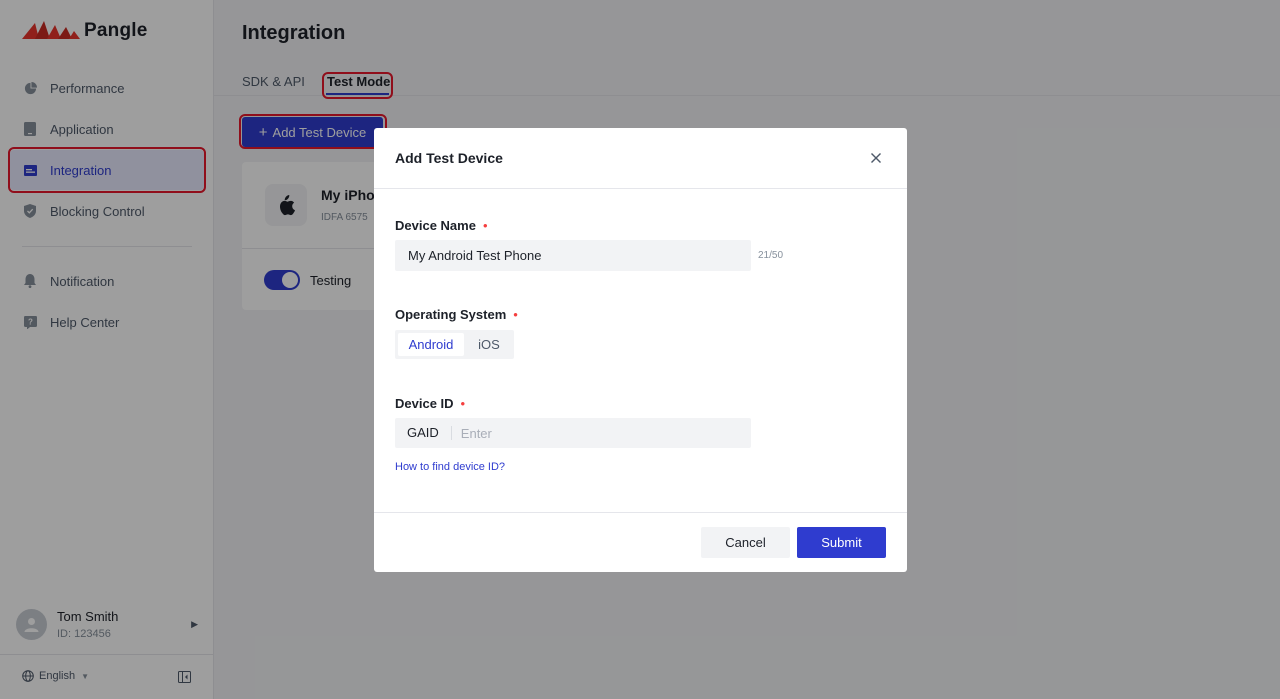  Describe the element at coordinates (640, 512) in the screenshot. I see `modal-footer-divider` at that location.